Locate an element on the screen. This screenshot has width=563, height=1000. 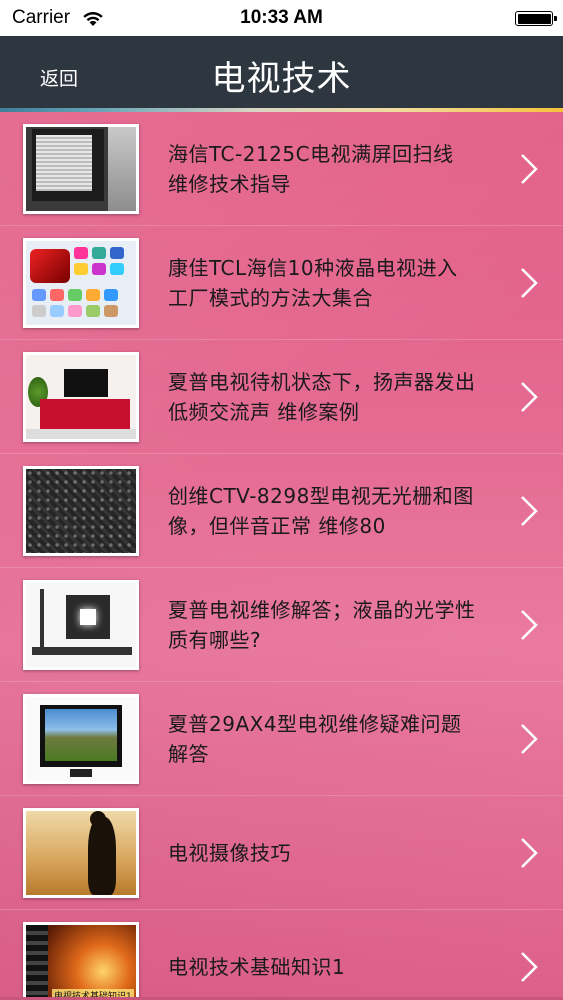
list-item: 夏普电视待机状态下，扬声器发出 低频交流声 维修案例 is located at coordinates (281, 397).